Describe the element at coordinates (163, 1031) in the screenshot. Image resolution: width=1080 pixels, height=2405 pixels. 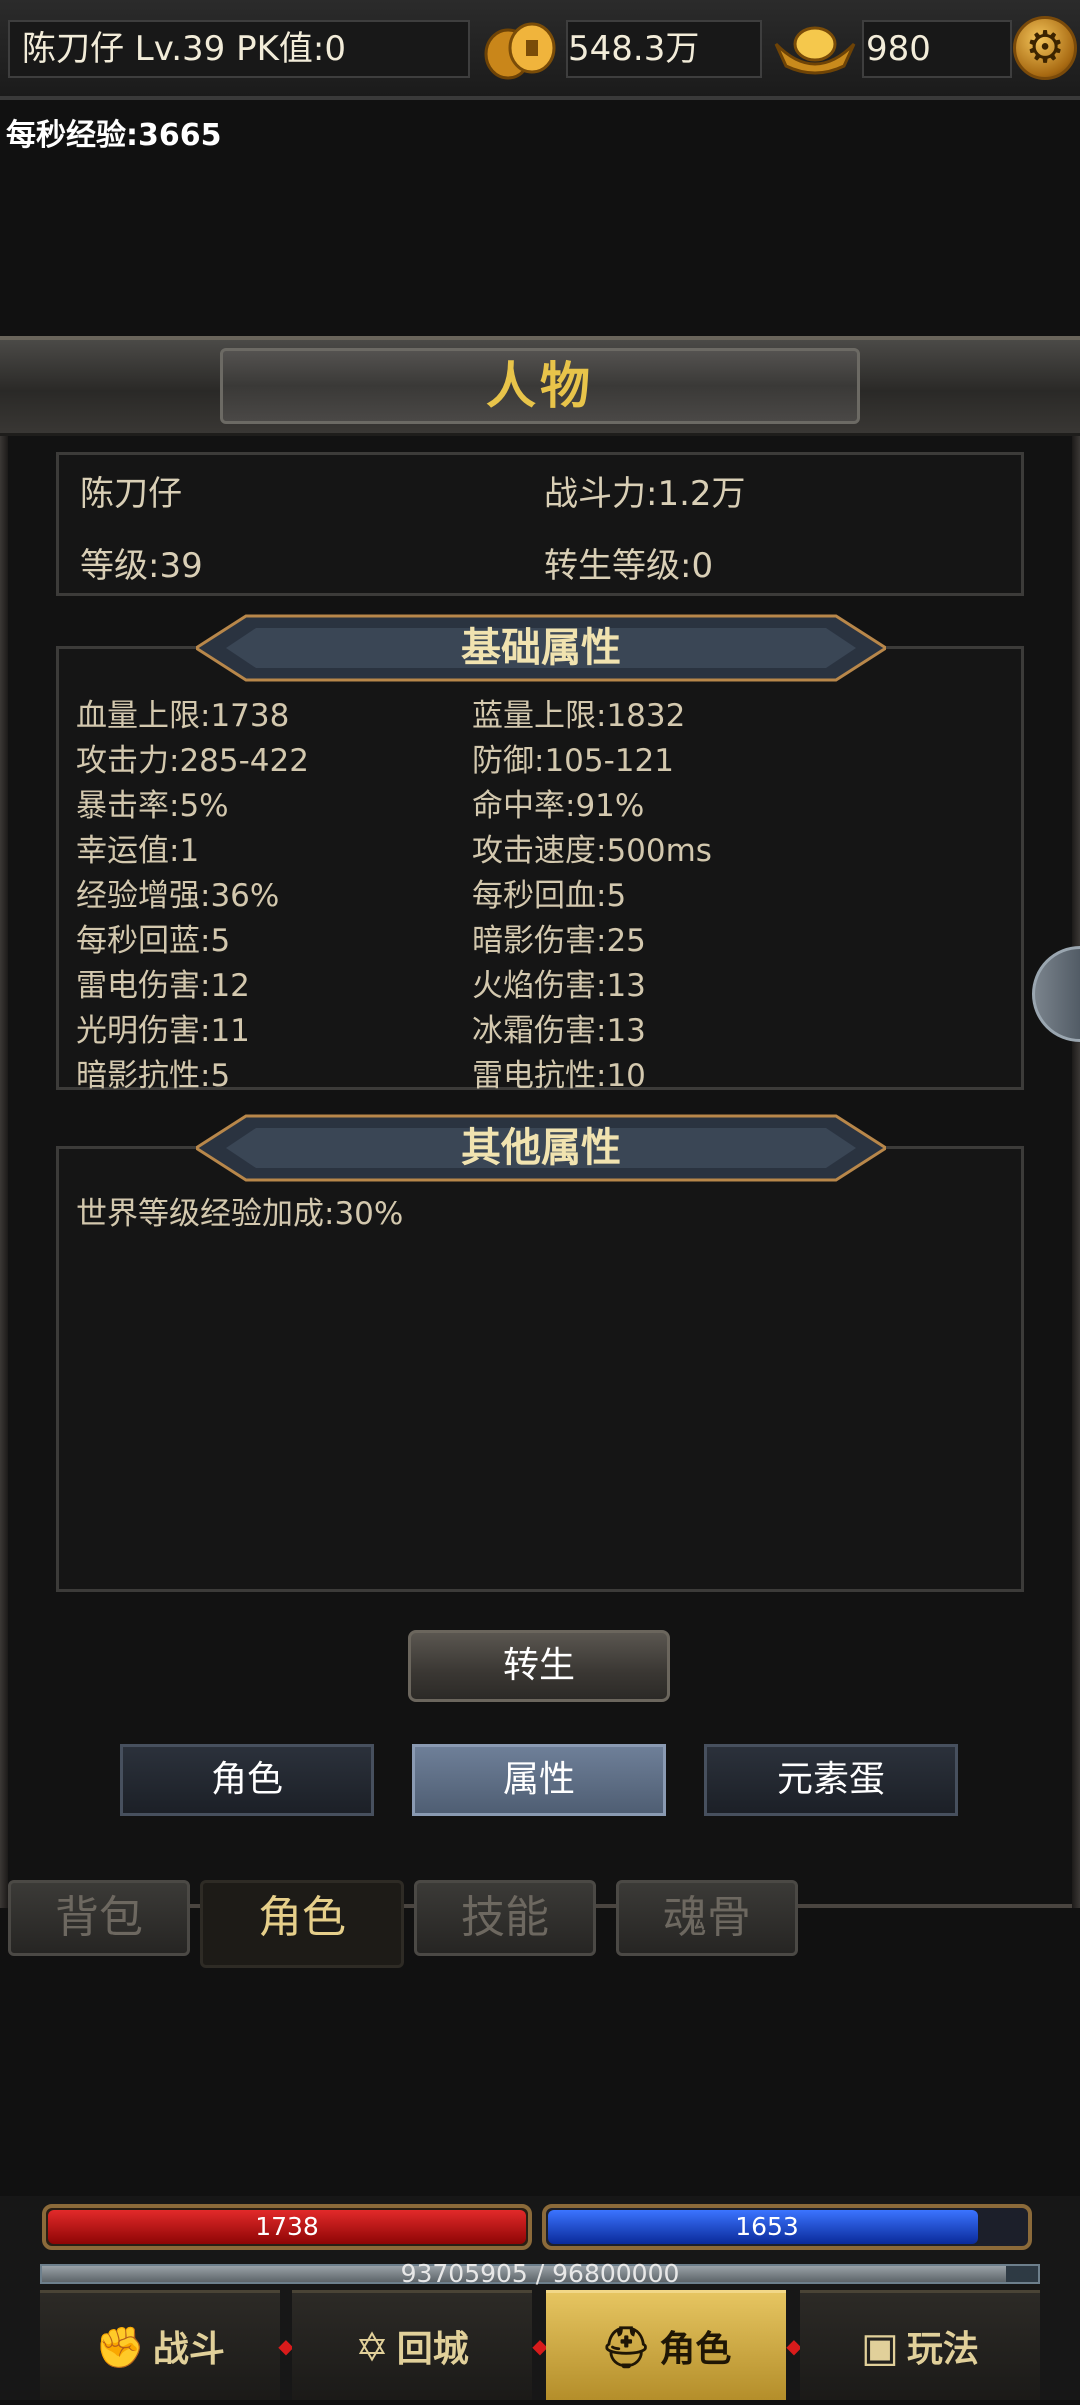
I see `attr-light-damage: 光明伤害:11` at that location.